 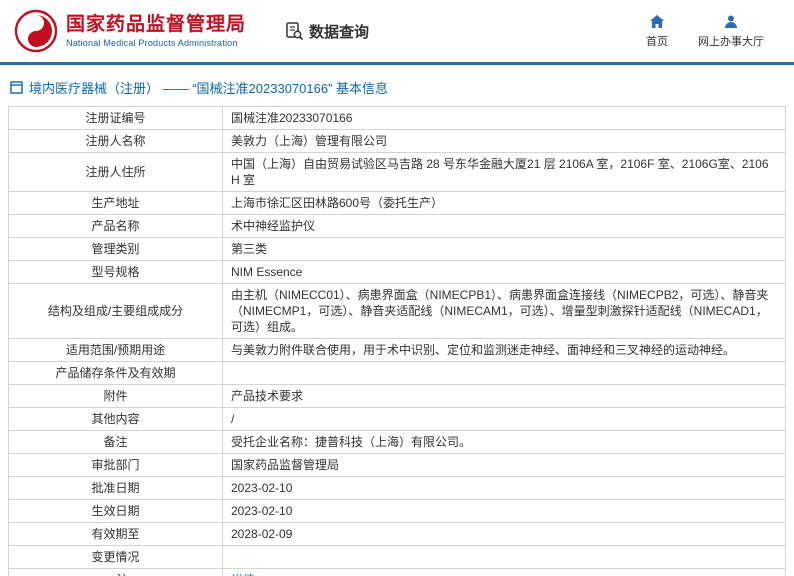 What do you see at coordinates (152, 43) in the screenshot?
I see `org-name-en: National Medical Products Administration` at bounding box center [152, 43].